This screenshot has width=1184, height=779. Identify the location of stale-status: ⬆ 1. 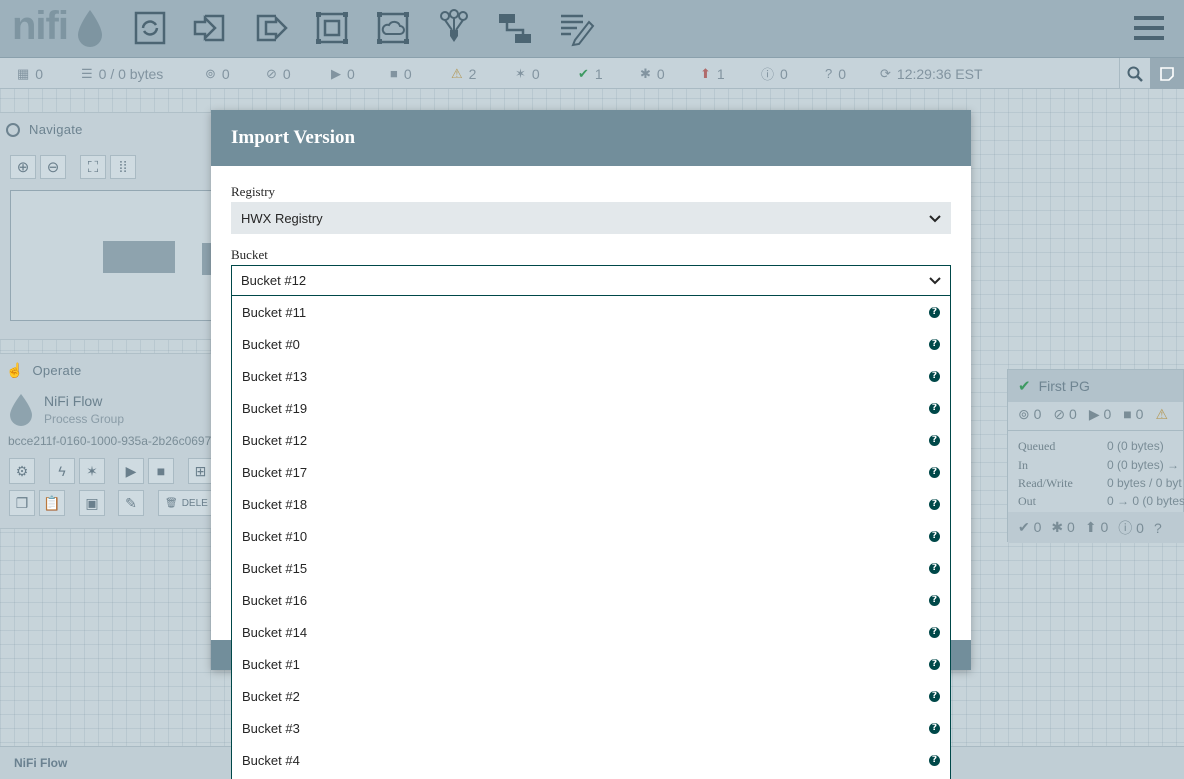
(712, 73).